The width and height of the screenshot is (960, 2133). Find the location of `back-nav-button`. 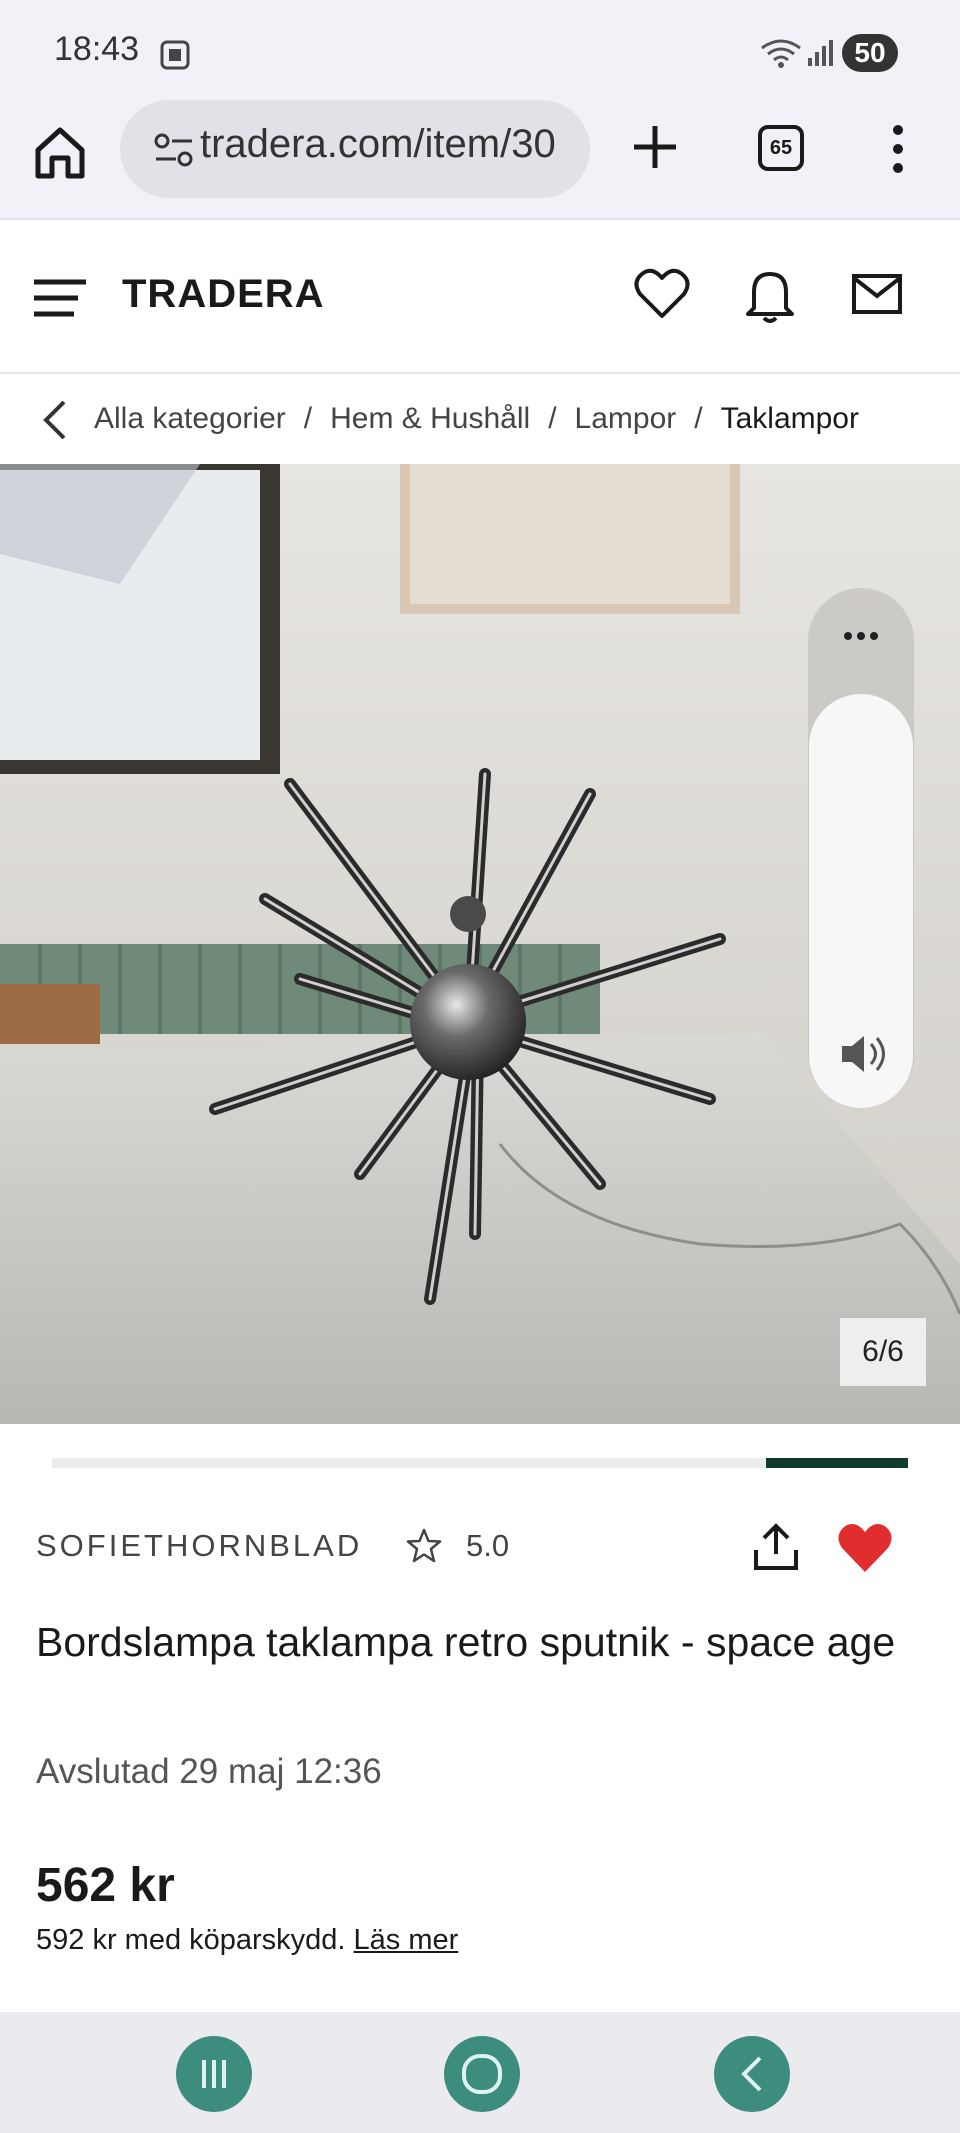

back-nav-button is located at coordinates (752, 2074).